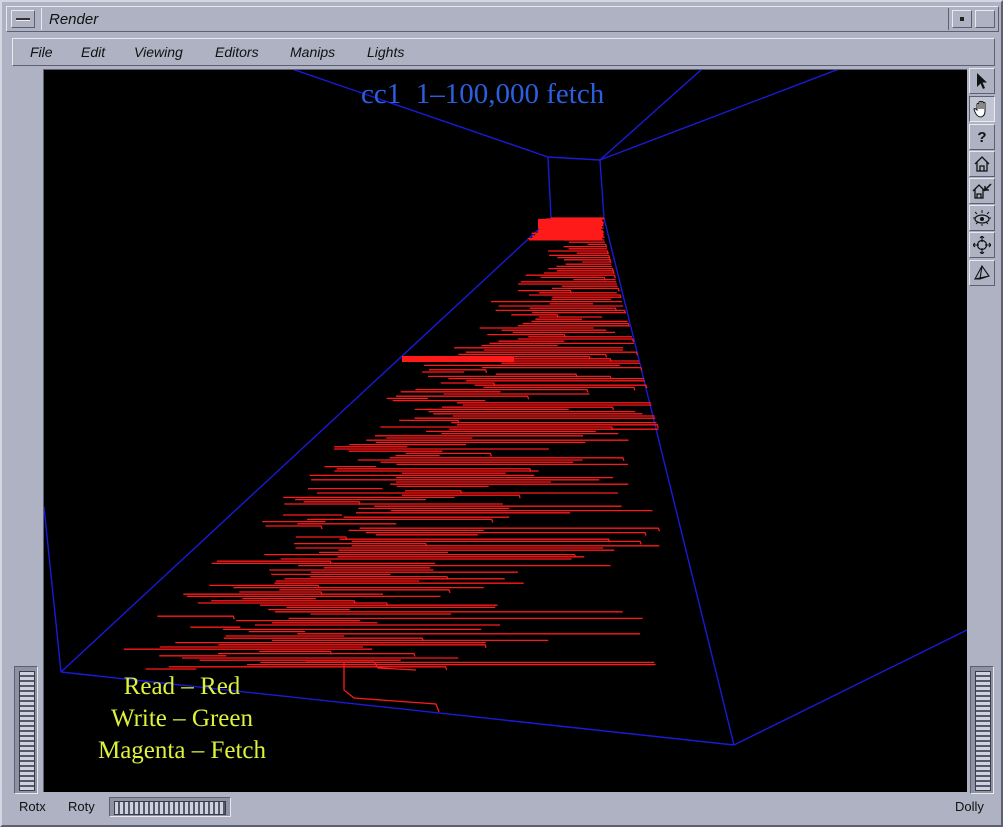 The image size is (1003, 827). I want to click on minimize-button, so click(962, 19).